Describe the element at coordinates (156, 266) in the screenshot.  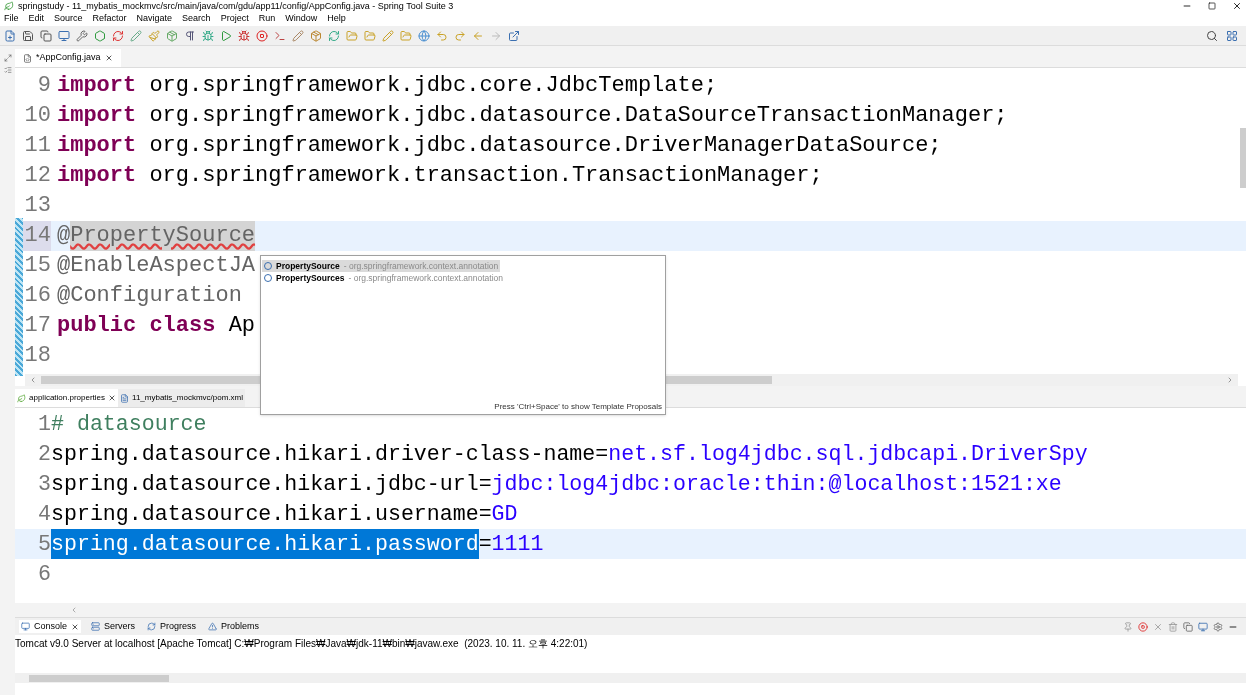
I see `code-token: @EnableAspectJA` at that location.